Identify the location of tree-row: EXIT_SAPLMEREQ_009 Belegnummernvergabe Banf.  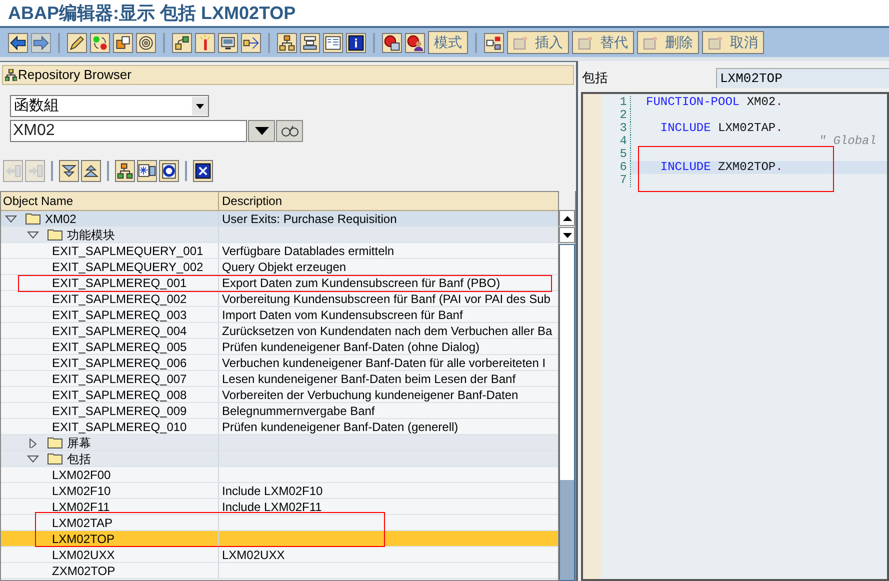
(279, 411).